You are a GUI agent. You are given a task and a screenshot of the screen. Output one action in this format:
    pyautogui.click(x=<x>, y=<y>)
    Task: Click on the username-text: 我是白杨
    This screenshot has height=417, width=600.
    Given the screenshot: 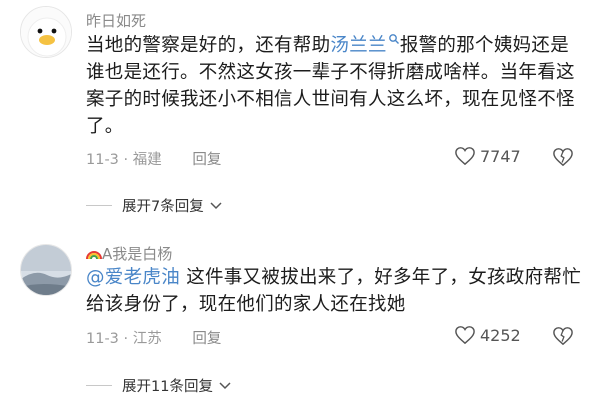 What is the action you would take?
    pyautogui.click(x=142, y=254)
    